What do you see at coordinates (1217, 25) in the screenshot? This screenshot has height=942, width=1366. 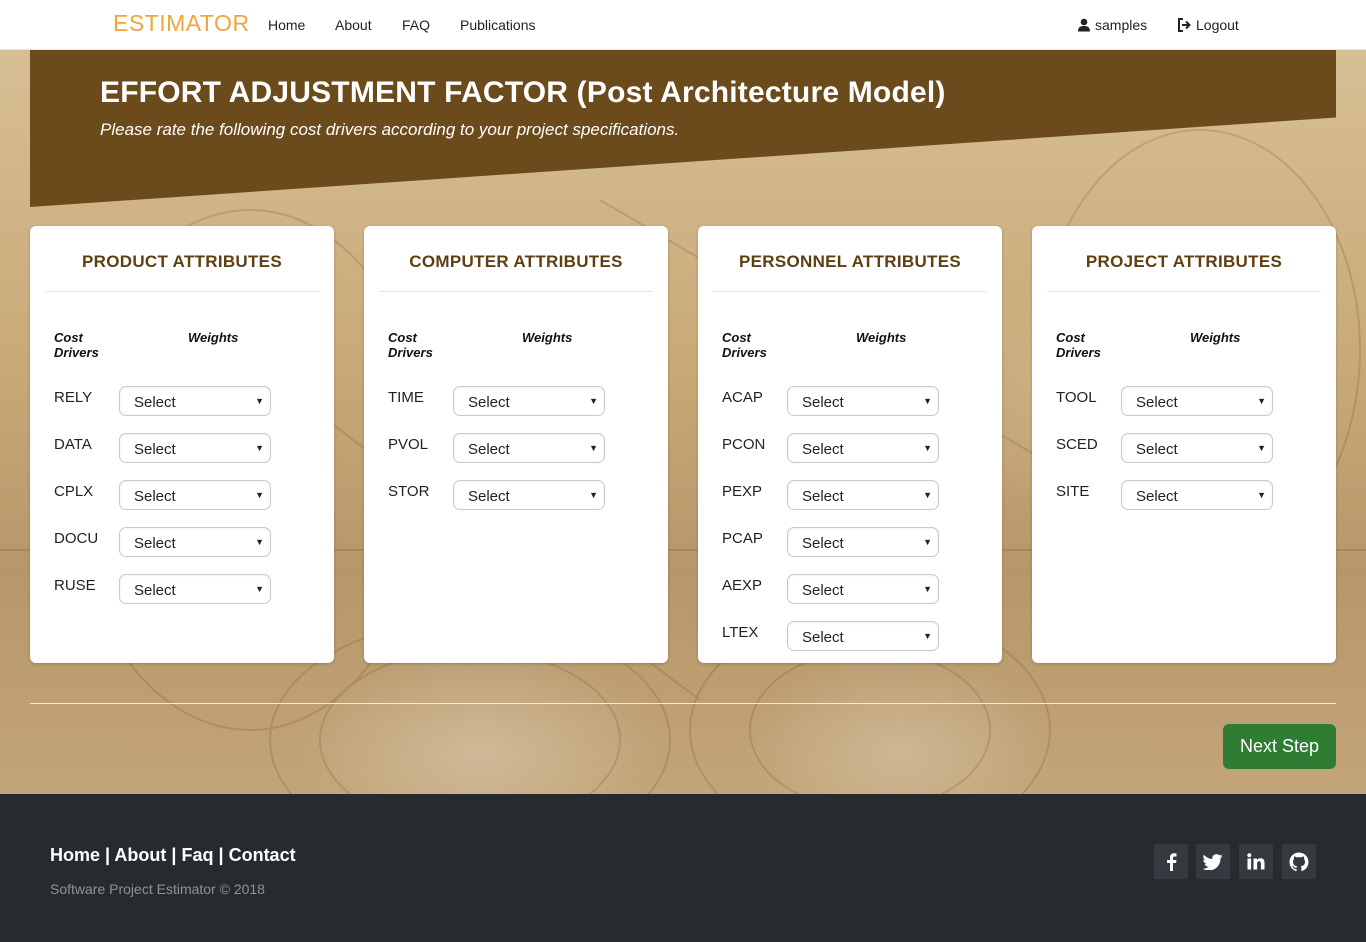 I see `logout-label: Logout` at bounding box center [1217, 25].